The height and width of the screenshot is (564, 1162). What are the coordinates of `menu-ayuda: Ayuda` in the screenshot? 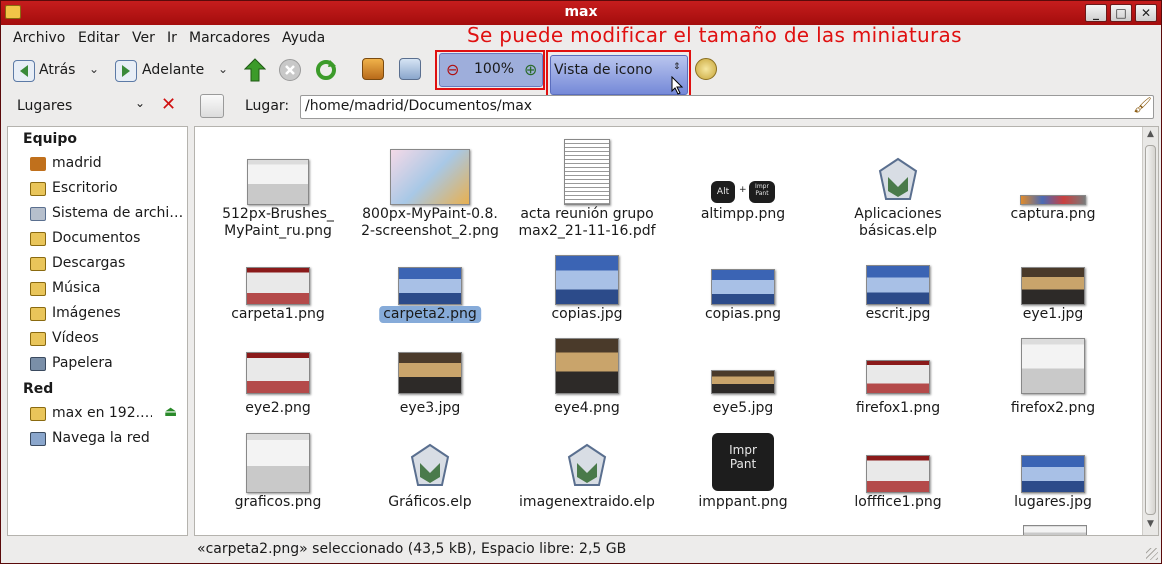 It's located at (303, 38).